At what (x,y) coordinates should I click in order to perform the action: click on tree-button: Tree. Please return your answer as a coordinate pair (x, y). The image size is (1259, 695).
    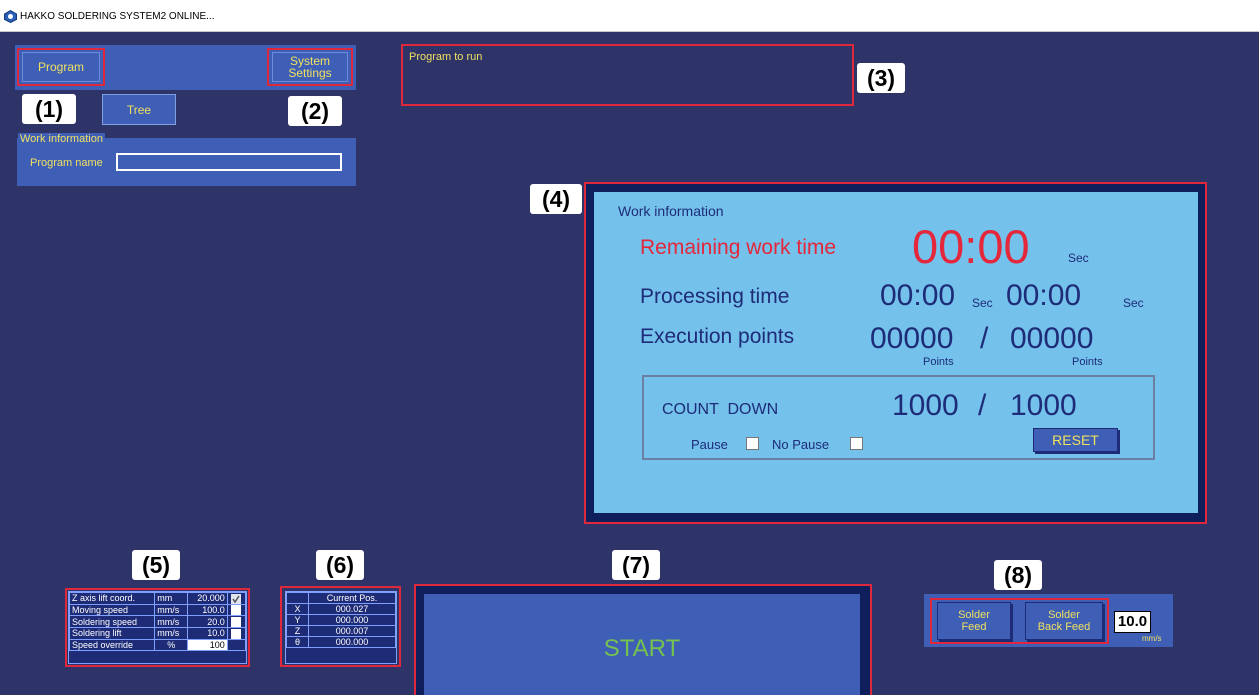
    Looking at the image, I should click on (139, 109).